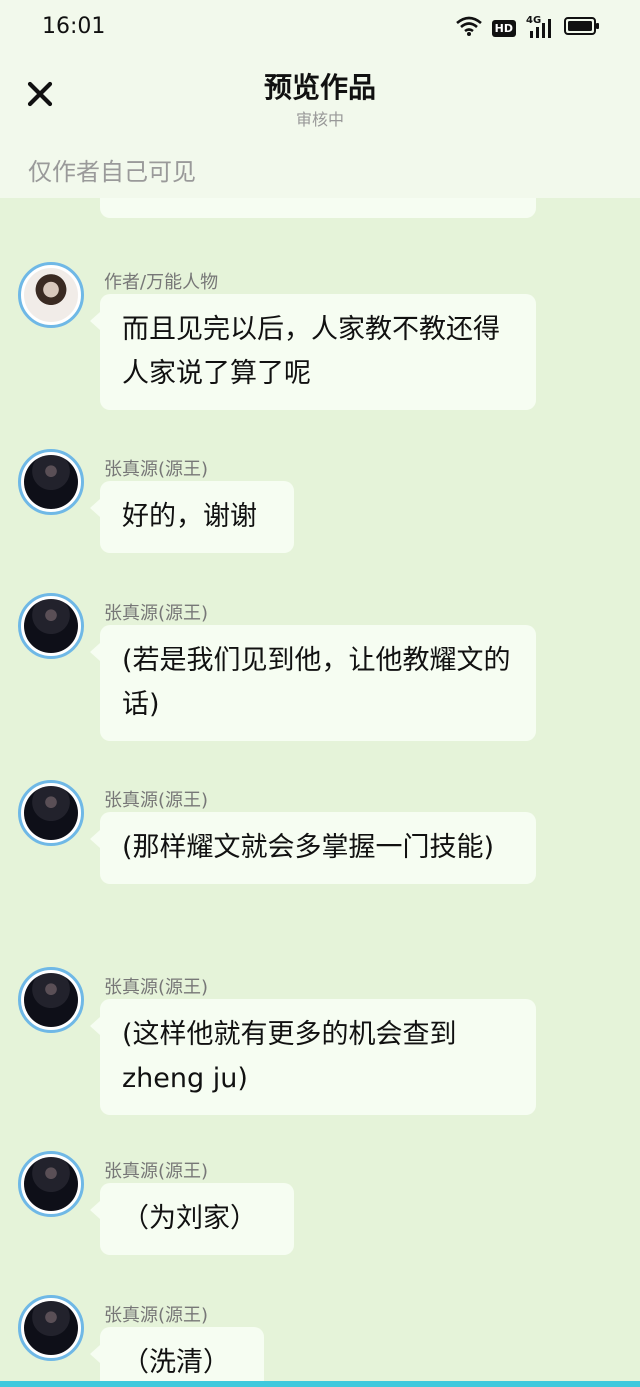  I want to click on status-time: 16:01, so click(74, 26).